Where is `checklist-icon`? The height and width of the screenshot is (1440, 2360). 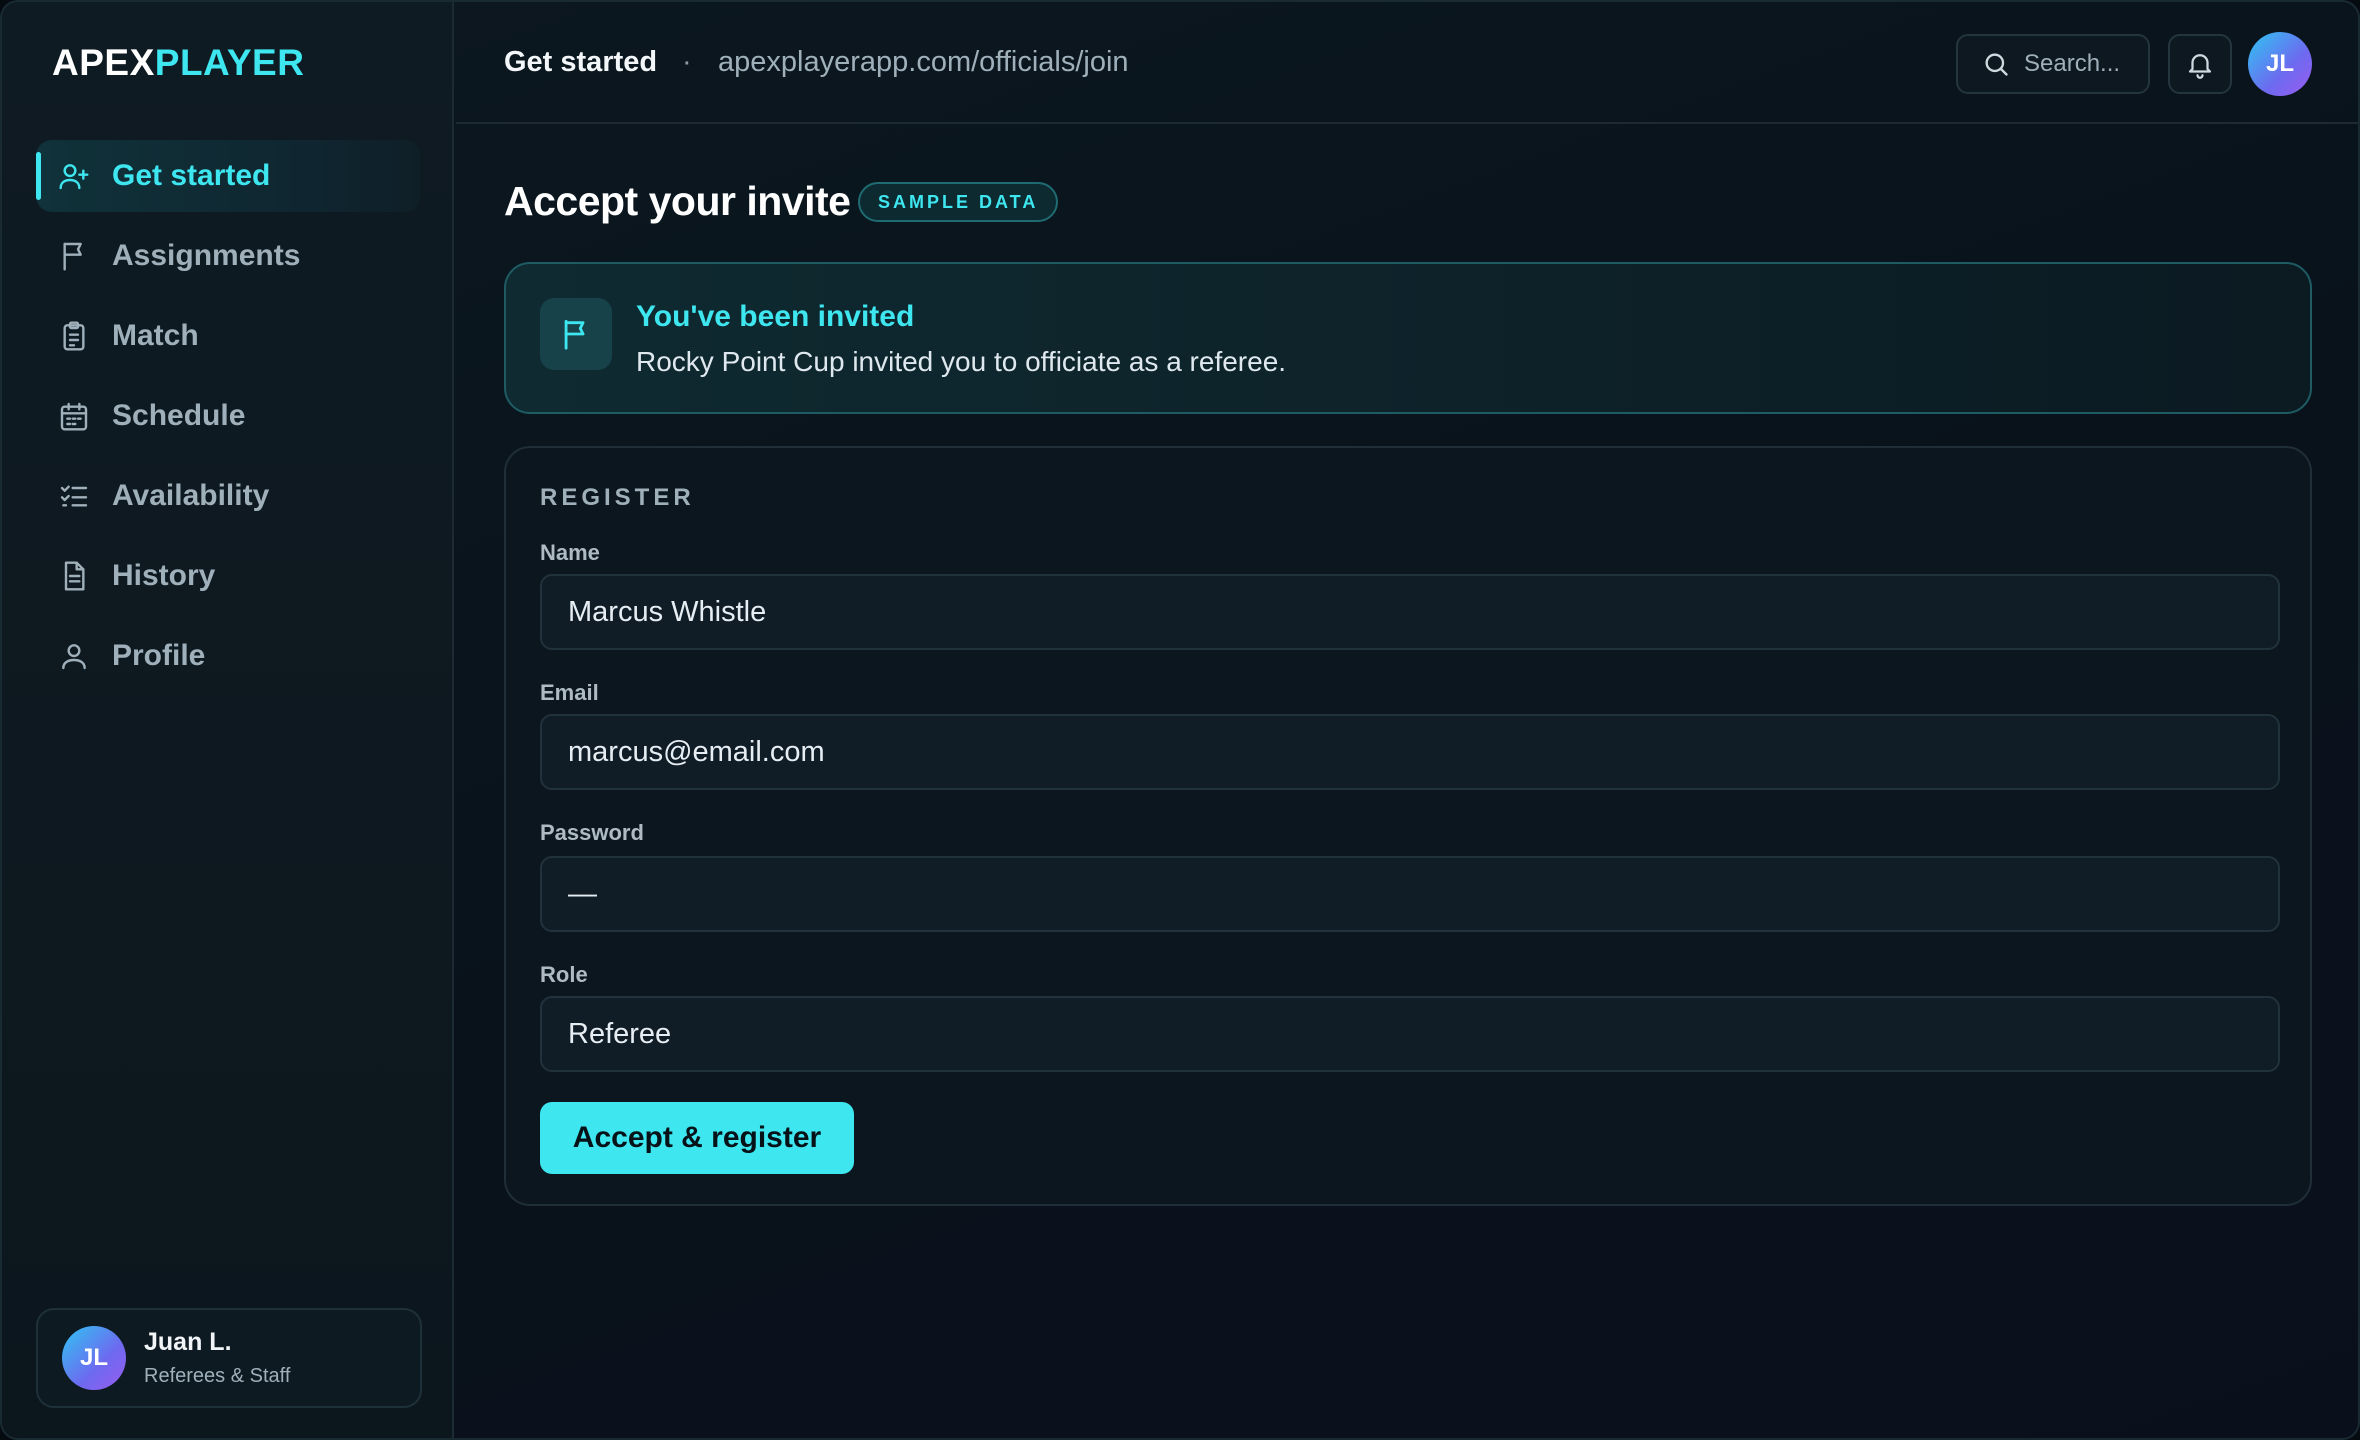 checklist-icon is located at coordinates (74, 496).